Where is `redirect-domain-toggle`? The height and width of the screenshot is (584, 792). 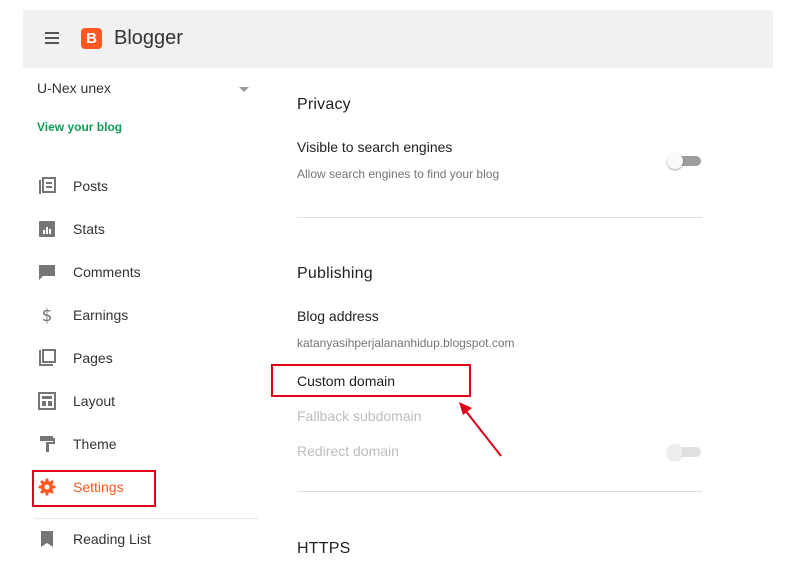 redirect-domain-toggle is located at coordinates (684, 452).